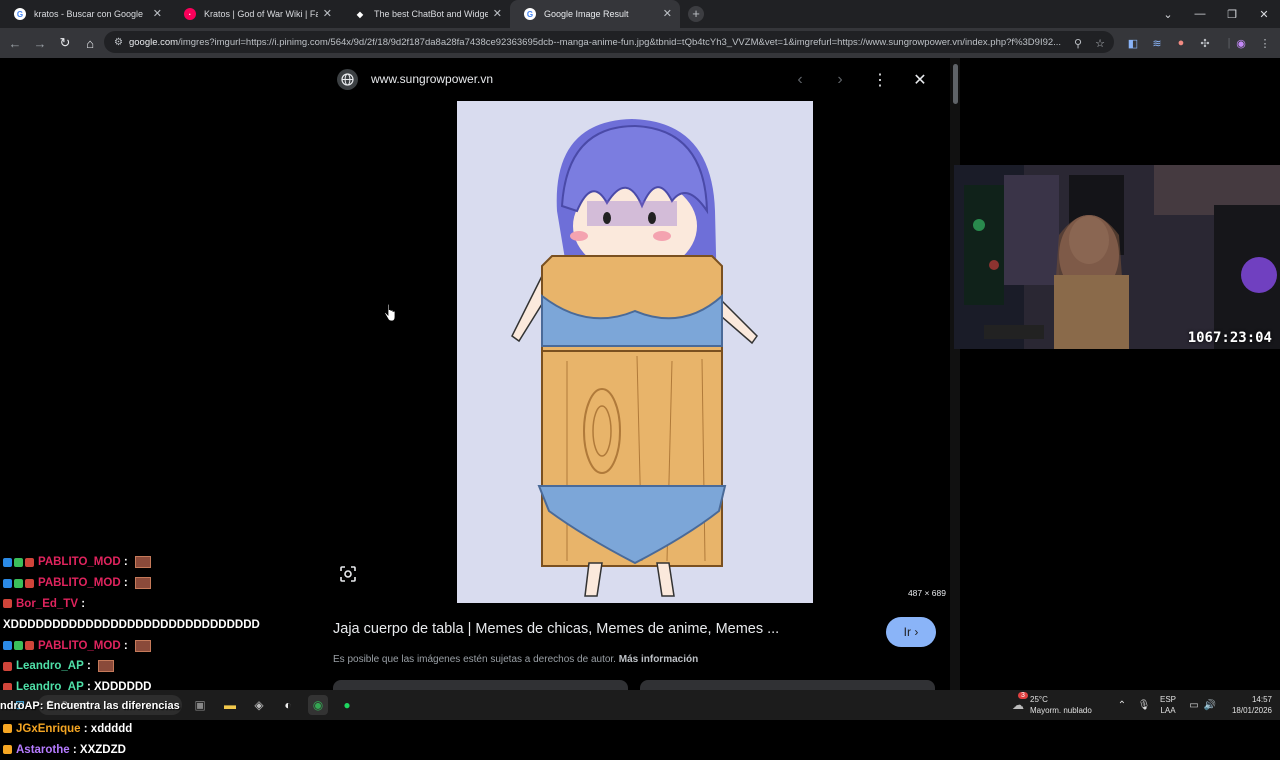 Image resolution: width=1280 pixels, height=760 pixels. I want to click on chat-message: XDDDDDDDDDDDDDDDDDDDDDDDDDDDDDD, so click(160, 624).